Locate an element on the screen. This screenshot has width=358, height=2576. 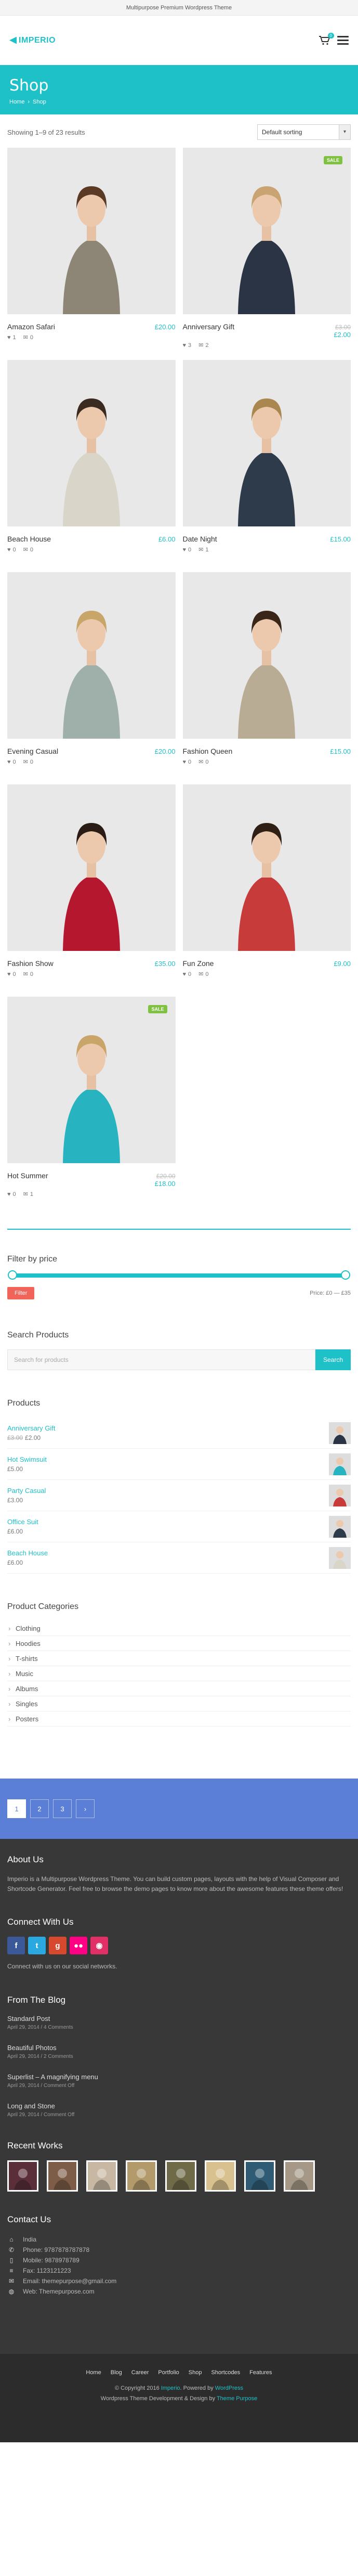
product-name: Fun Zone is located at coordinates (198, 963).